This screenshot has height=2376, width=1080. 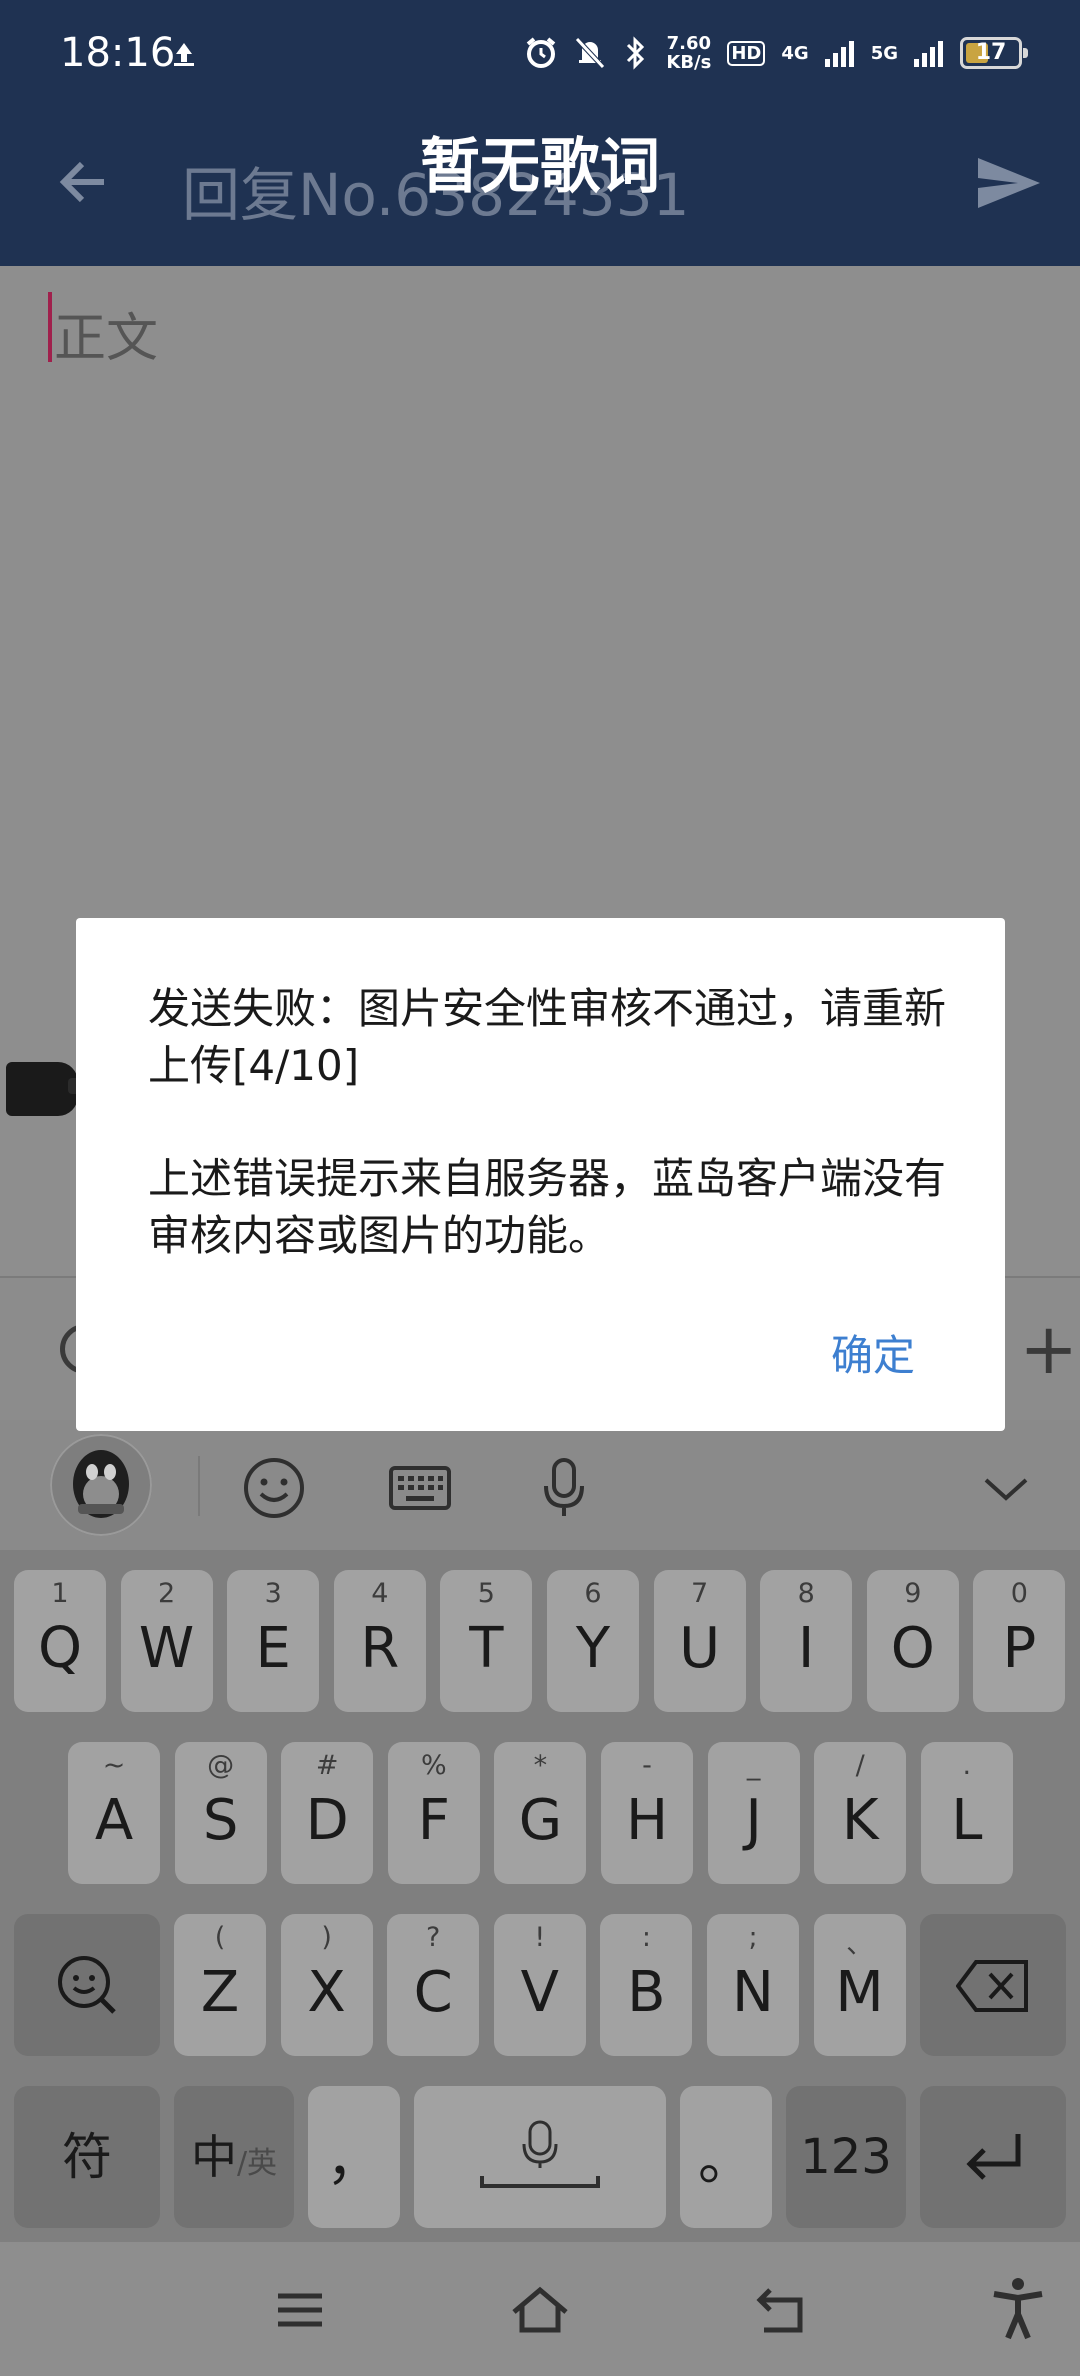 What do you see at coordinates (433, 1765) in the screenshot?
I see `key-secondary-label: %` at bounding box center [433, 1765].